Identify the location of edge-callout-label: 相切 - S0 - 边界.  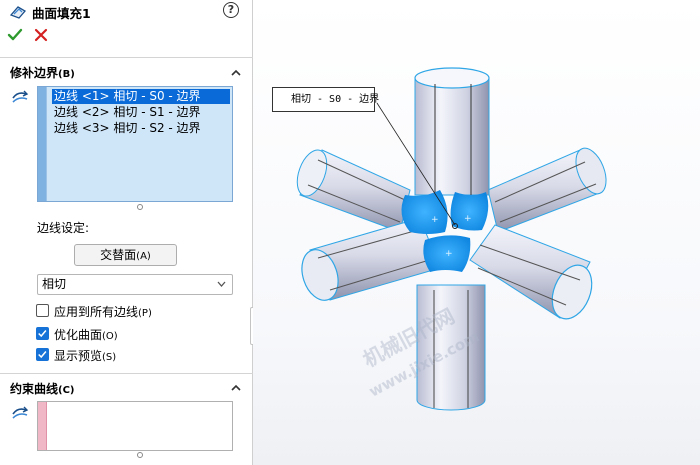
(325, 99).